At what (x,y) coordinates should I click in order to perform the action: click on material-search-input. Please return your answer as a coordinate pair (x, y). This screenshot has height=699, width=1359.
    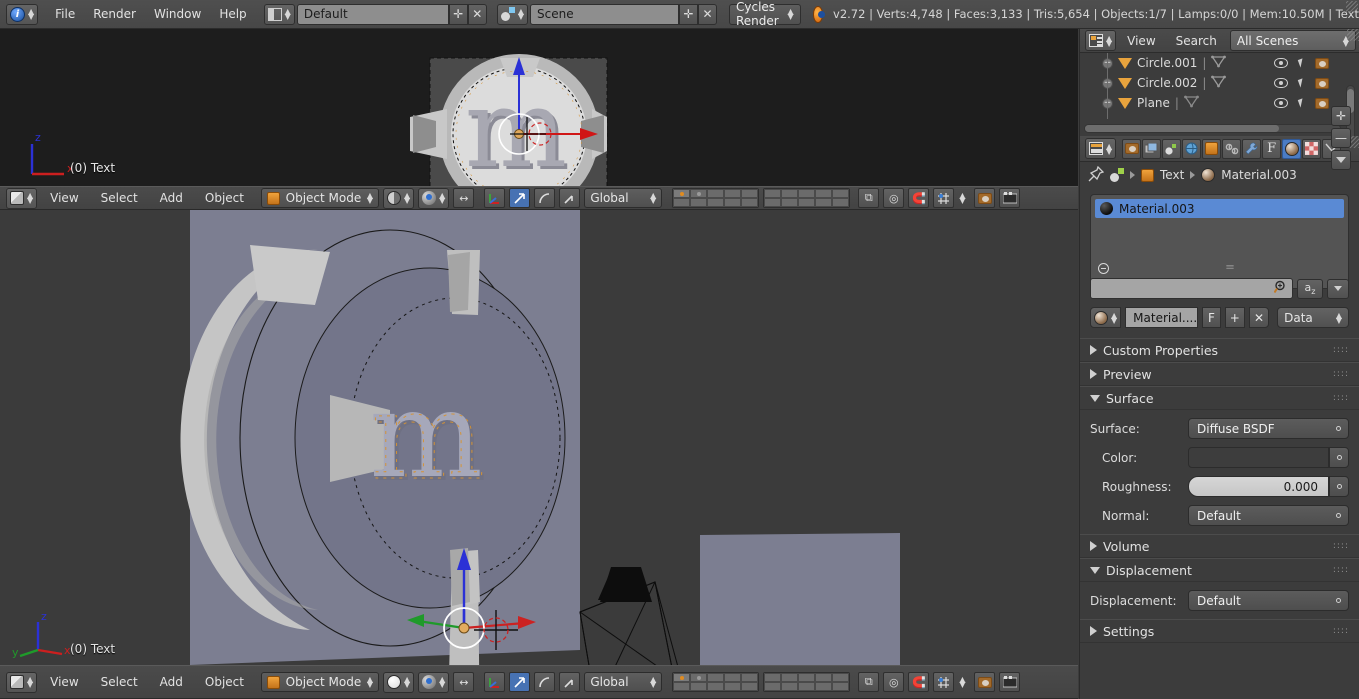
    Looking at the image, I should click on (1191, 288).